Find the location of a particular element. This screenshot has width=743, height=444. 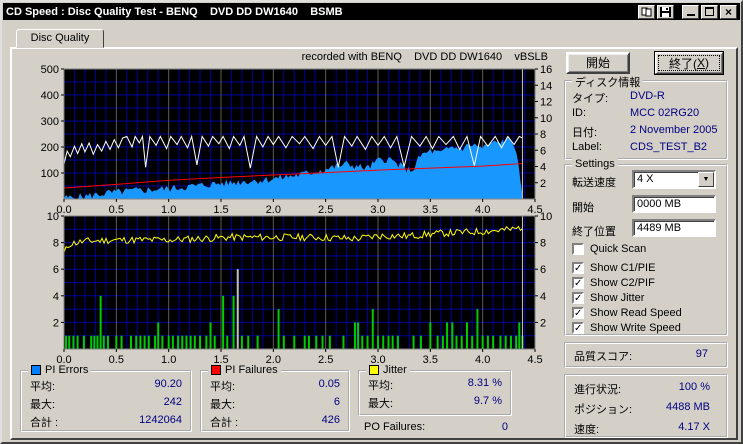

jitter-legend-swatch is located at coordinates (374, 370).